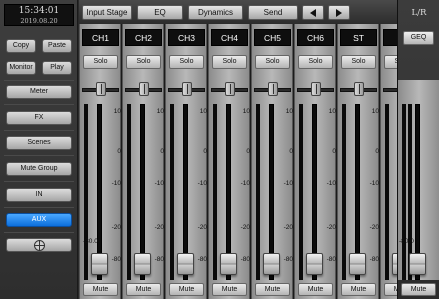  Describe the element at coordinates (143, 161) in the screenshot. I see `channel-strip: CH2 Solo 10 0 -10 -20 -80 Mute` at that location.